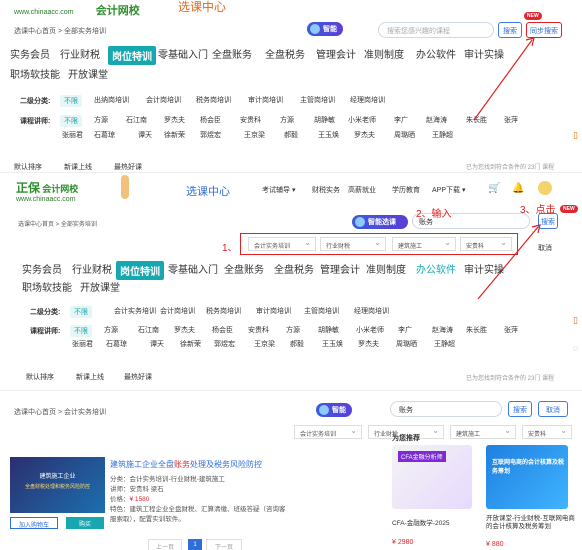  What do you see at coordinates (224, 544) in the screenshot?
I see `pager-2: 下一页` at bounding box center [224, 544].